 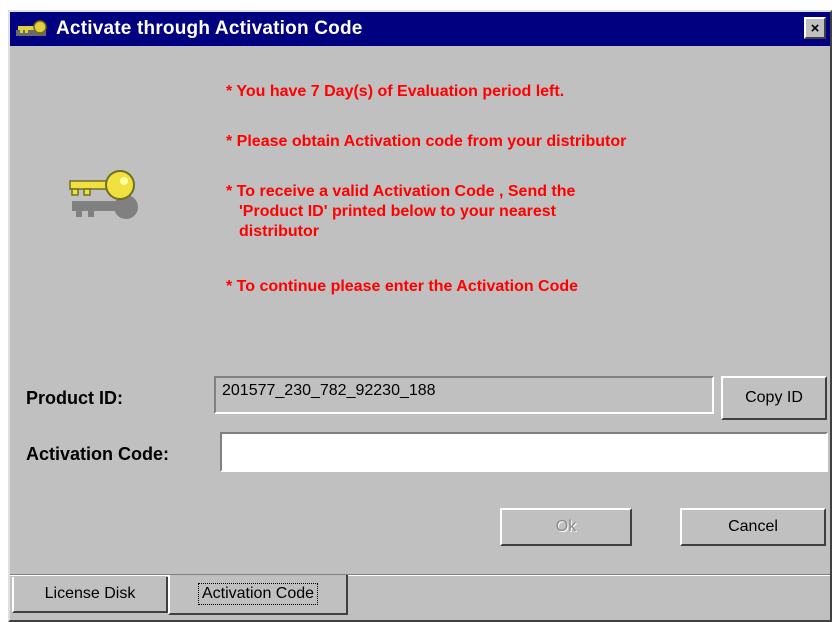 I want to click on ok-label: Ok, so click(x=566, y=526).